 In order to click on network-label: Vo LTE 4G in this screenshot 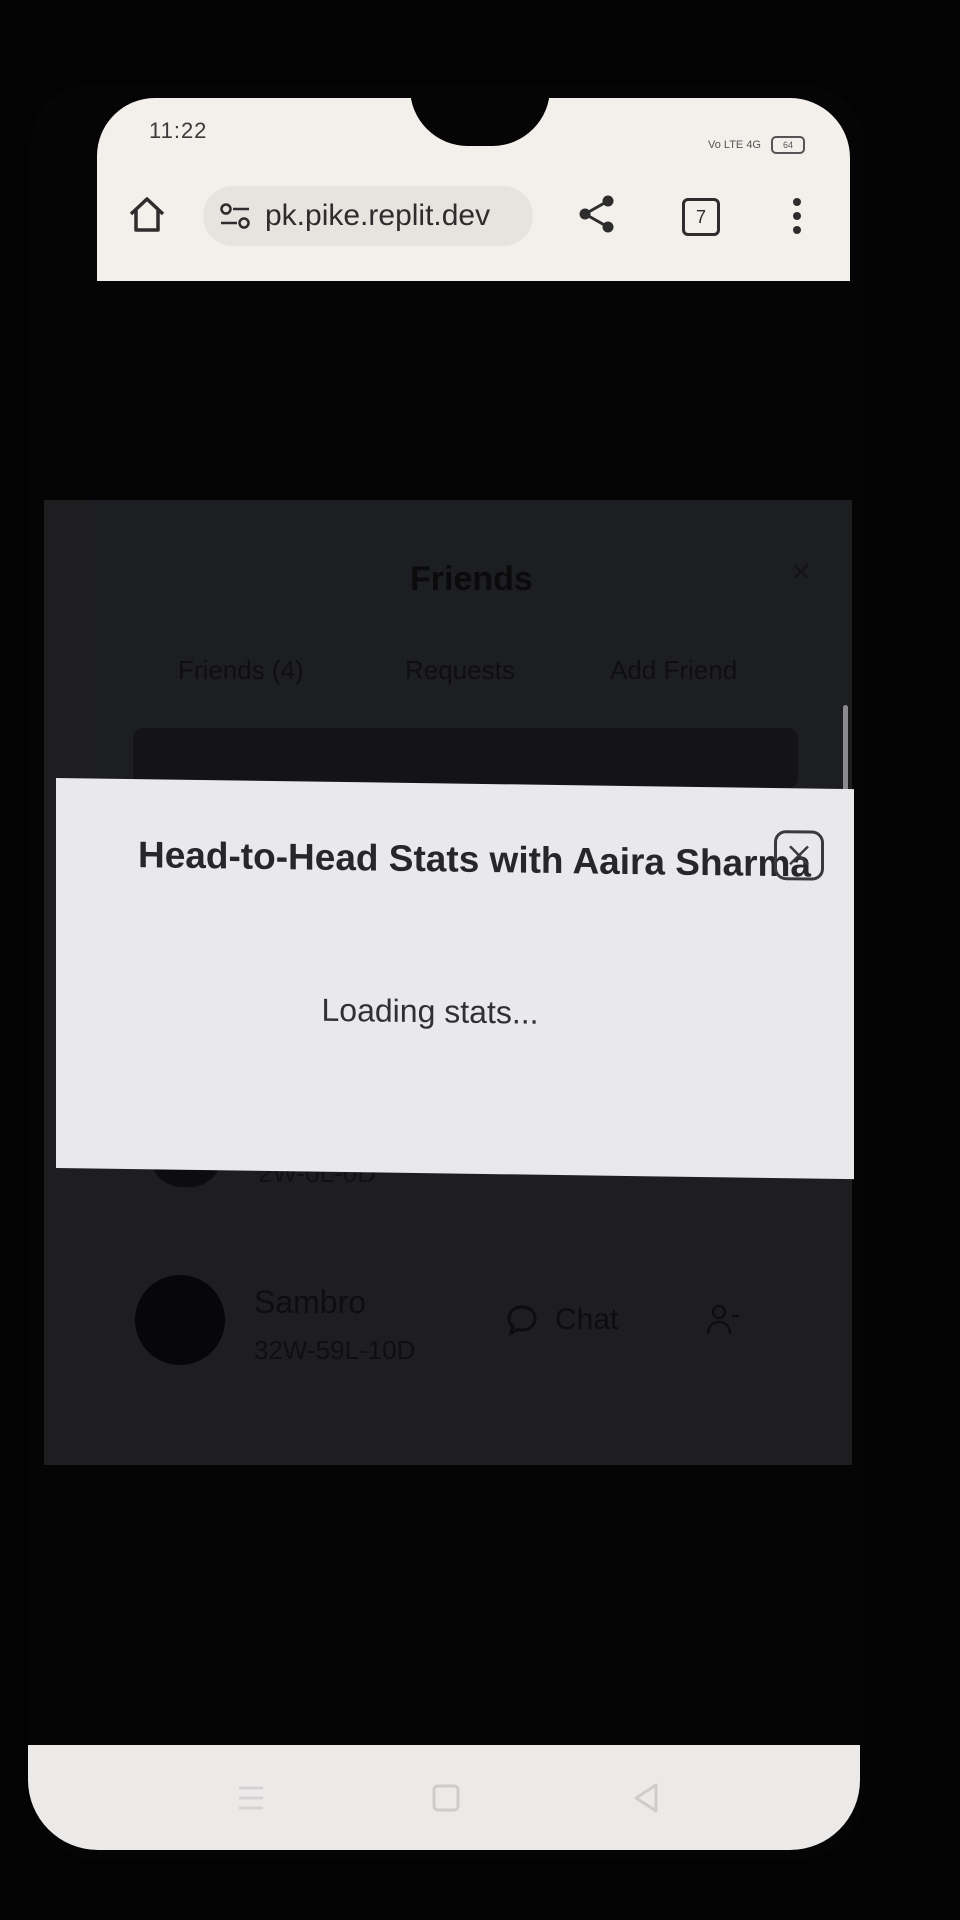, I will do `click(734, 145)`.